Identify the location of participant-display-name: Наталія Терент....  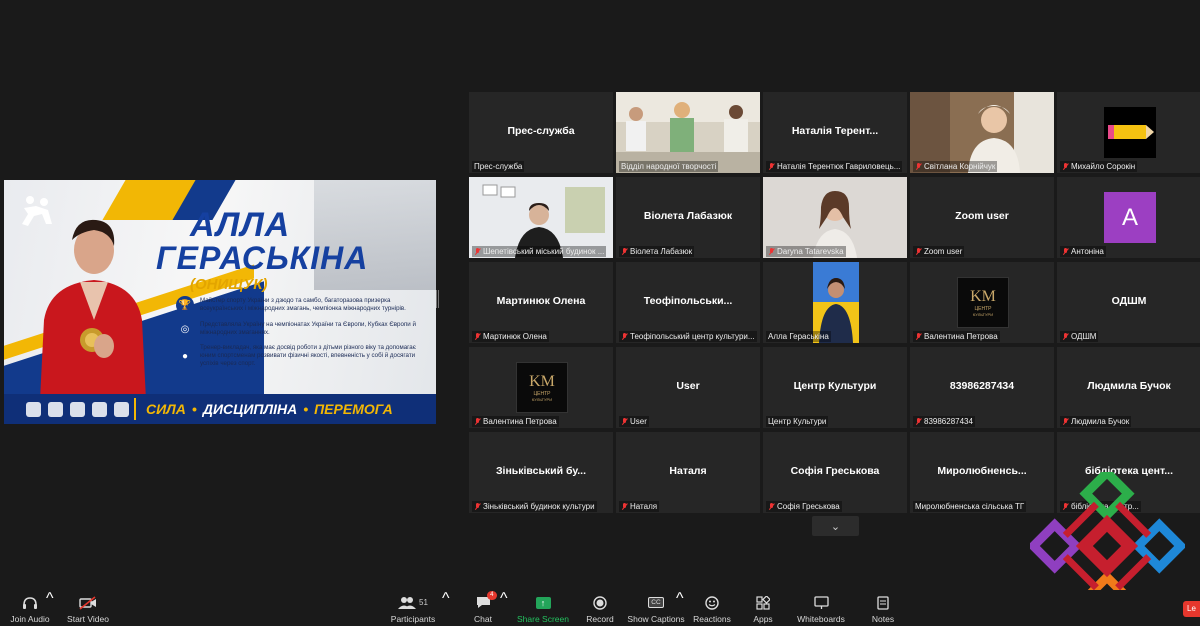
(835, 131).